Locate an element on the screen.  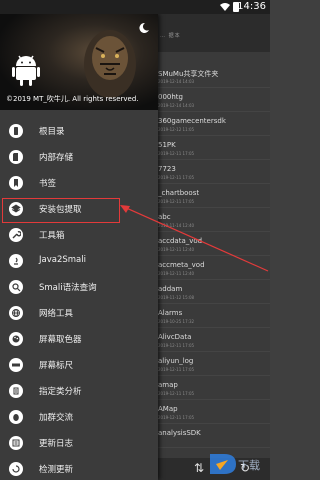
drawer-item: 工具箱 is located at coordinates (79, 235).